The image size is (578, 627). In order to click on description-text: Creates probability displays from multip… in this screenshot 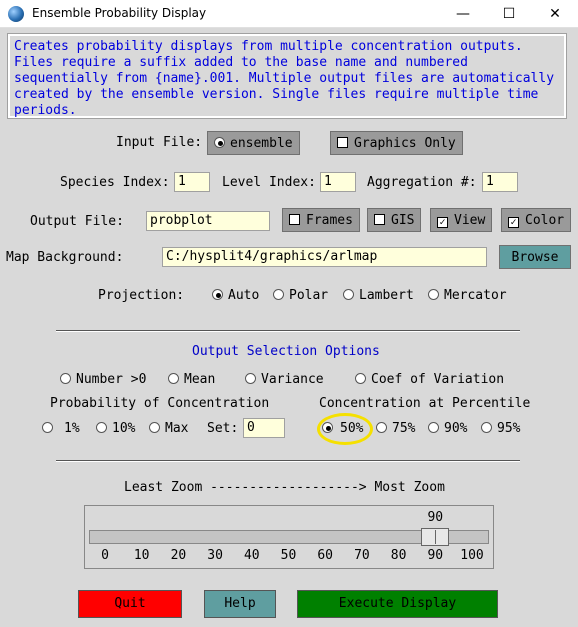, I will do `click(287, 76)`.